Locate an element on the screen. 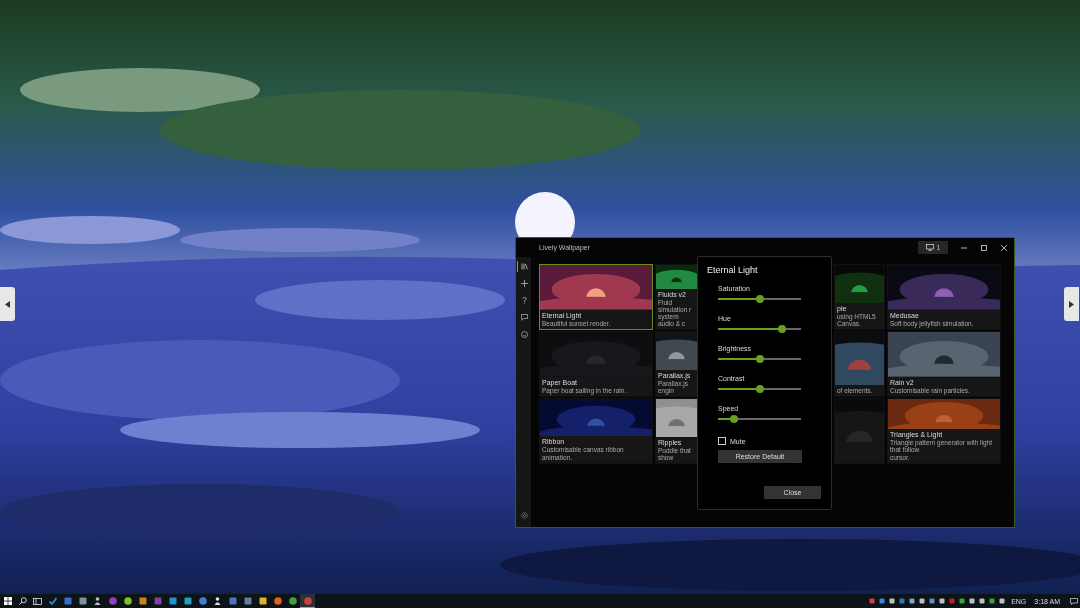  checkmark-icon is located at coordinates (52, 601).